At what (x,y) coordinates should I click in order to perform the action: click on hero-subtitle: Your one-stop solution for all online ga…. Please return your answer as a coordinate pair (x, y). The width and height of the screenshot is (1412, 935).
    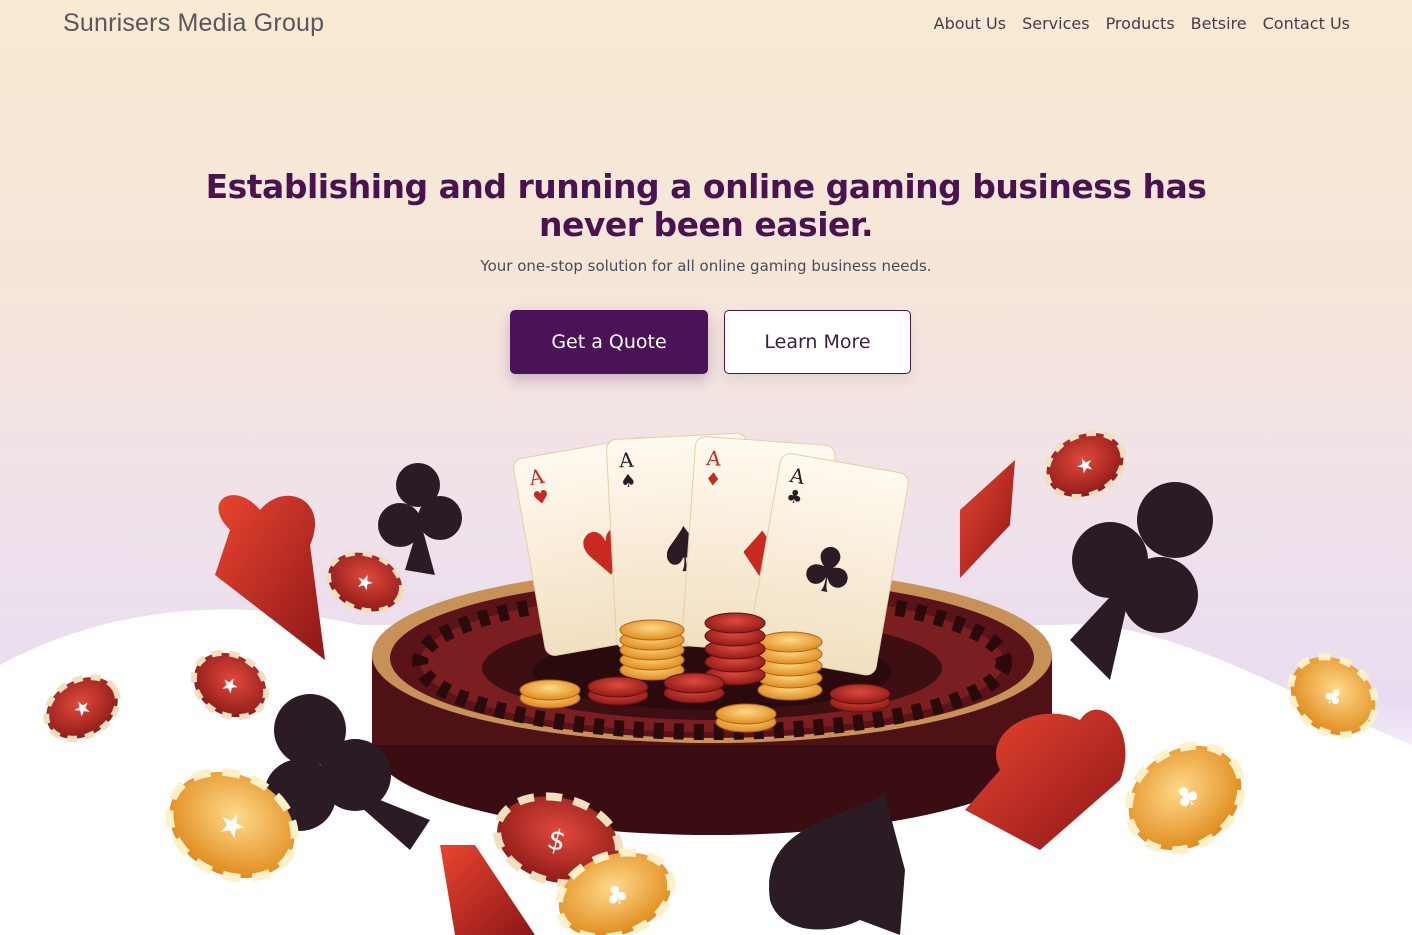
    Looking at the image, I should click on (706, 266).